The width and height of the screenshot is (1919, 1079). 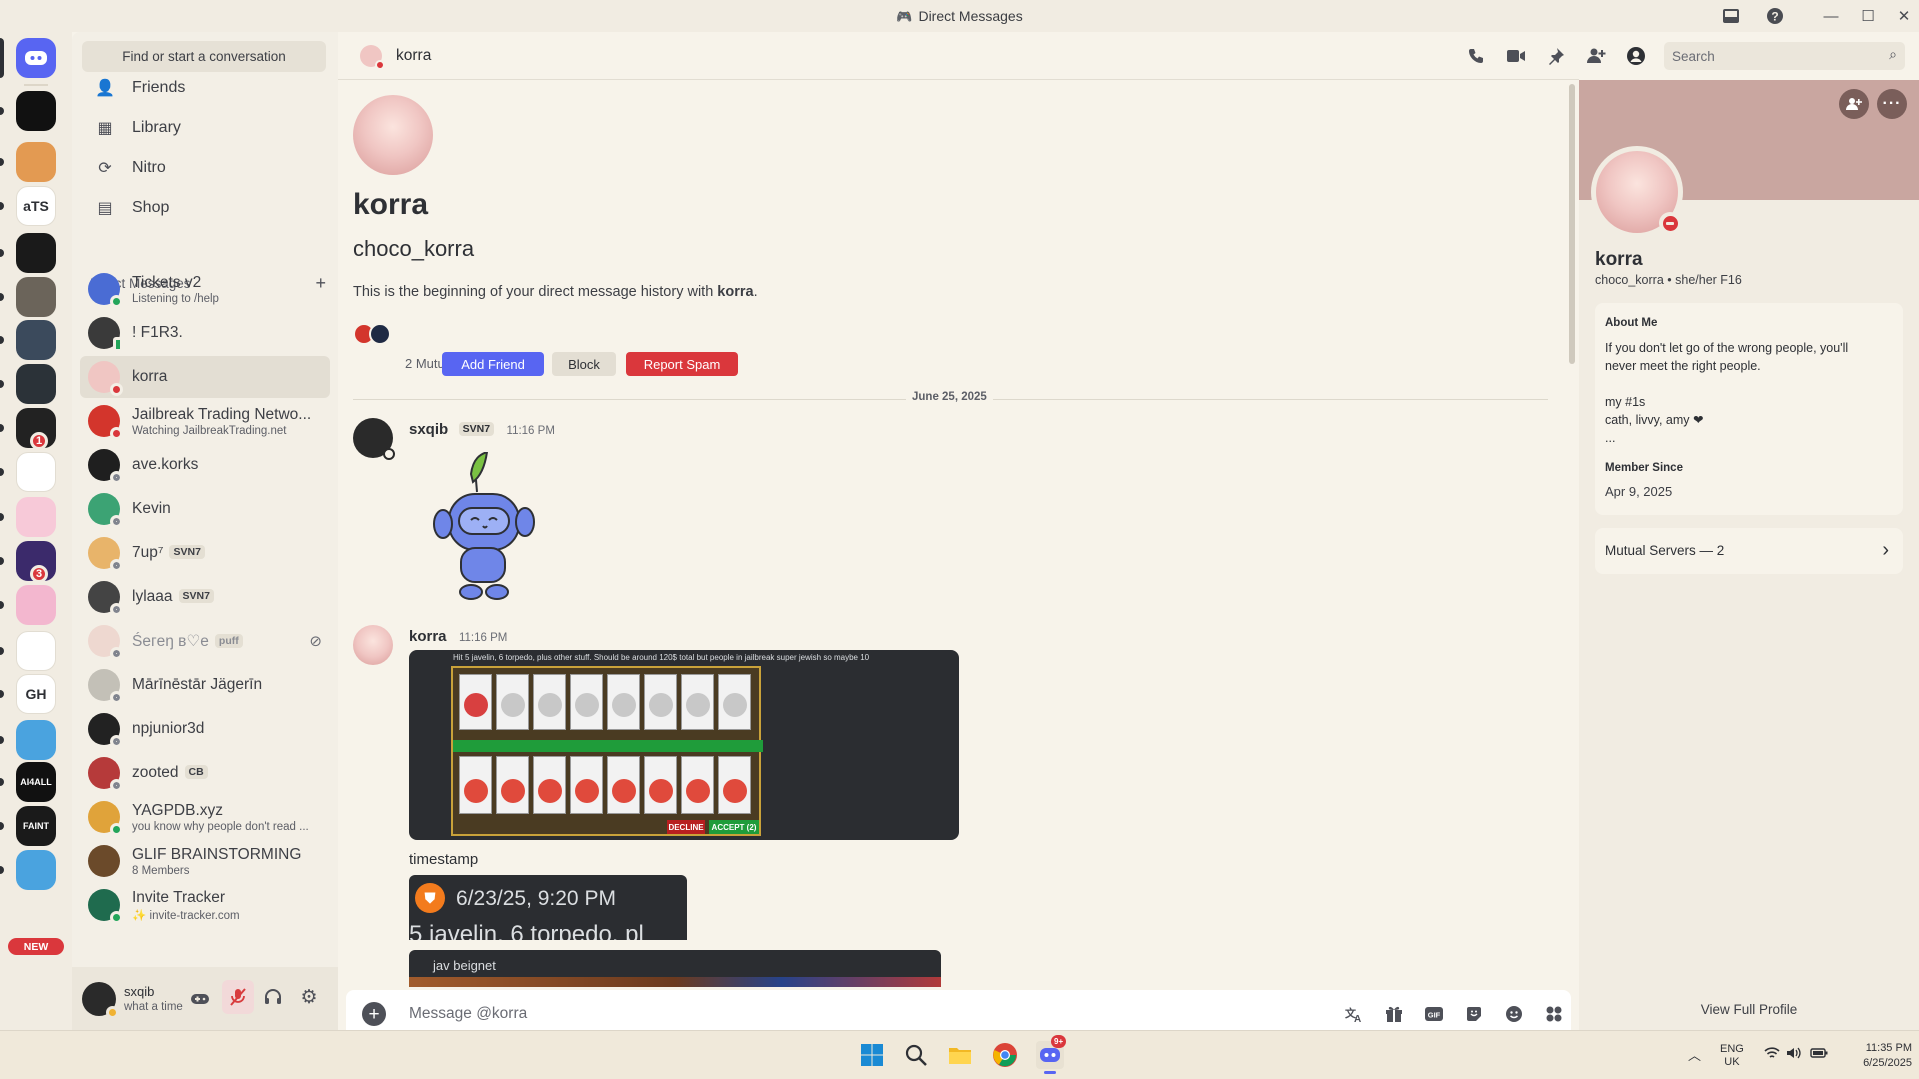 What do you see at coordinates (916, 1055) in the screenshot?
I see `taskbar-search-icon` at bounding box center [916, 1055].